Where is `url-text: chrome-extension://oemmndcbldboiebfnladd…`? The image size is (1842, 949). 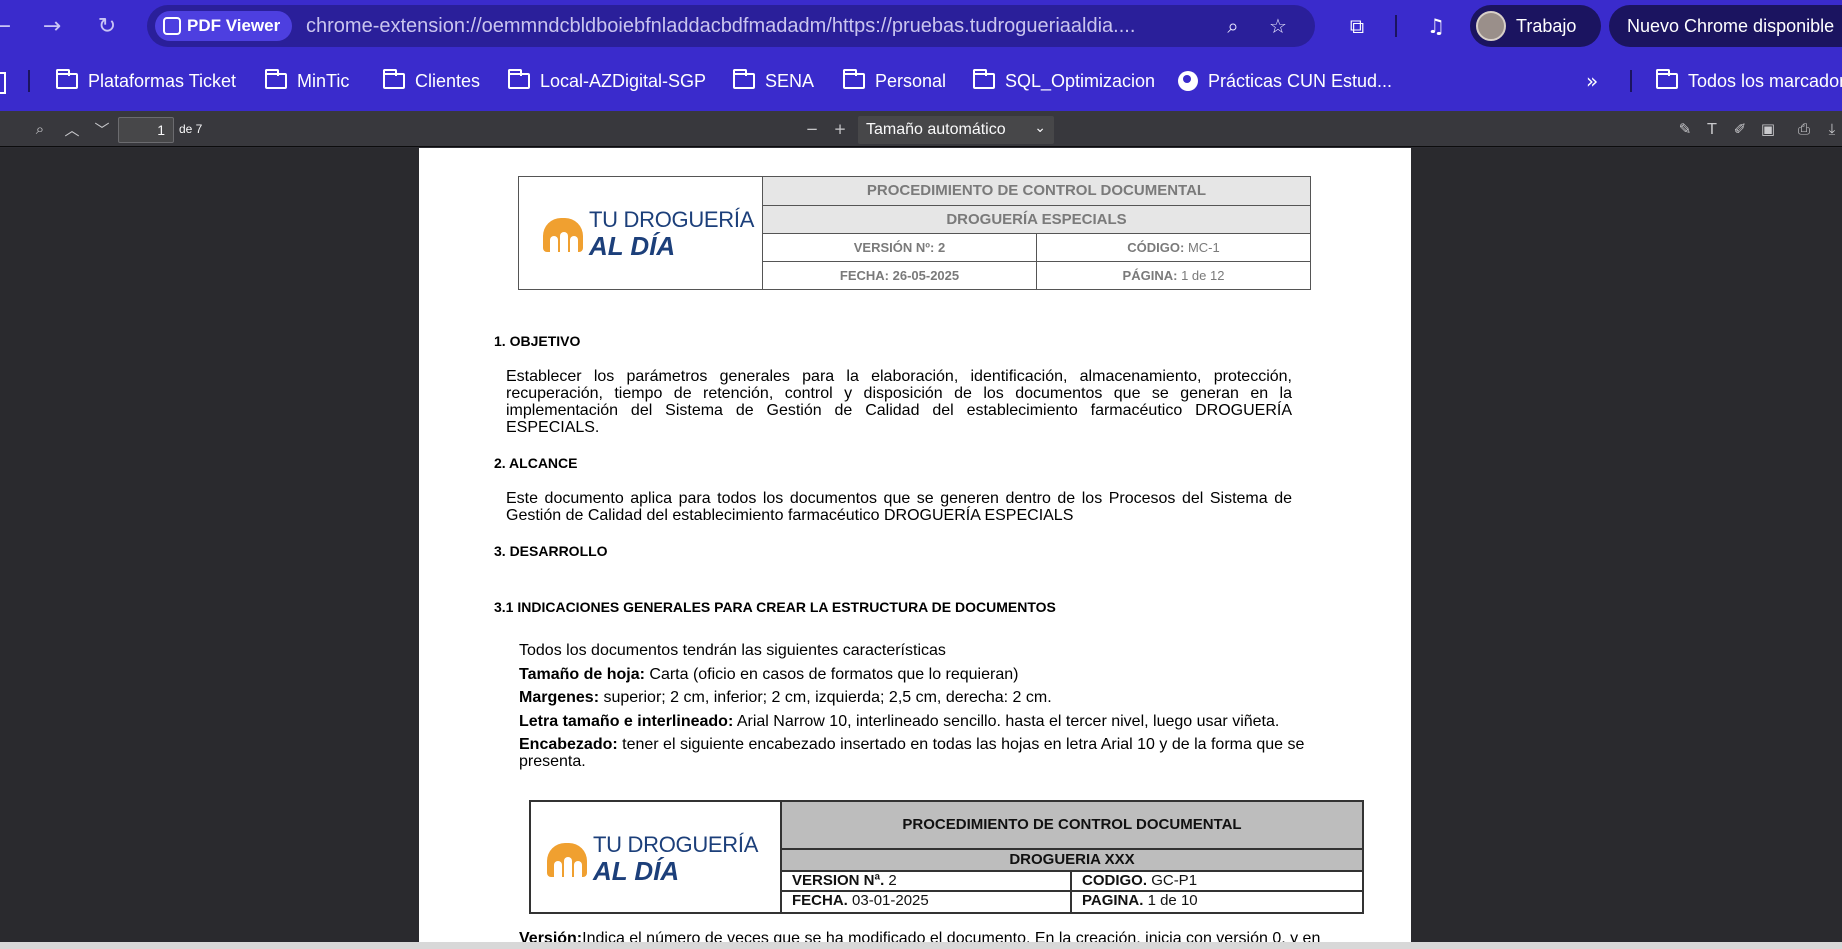
url-text: chrome-extension://oemmndcbldboiebfnladd… is located at coordinates (746, 26).